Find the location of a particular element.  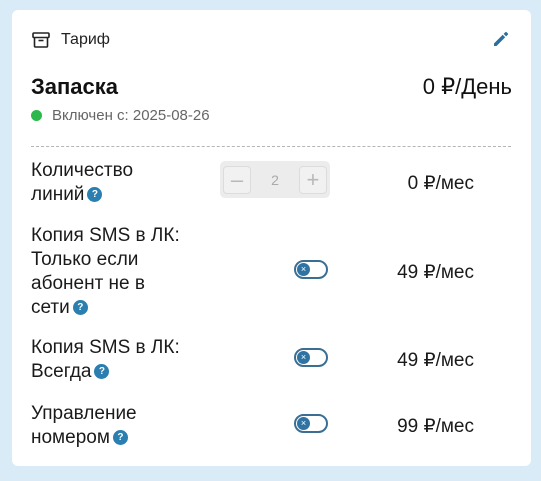

option-label-text: номером is located at coordinates (70, 437).